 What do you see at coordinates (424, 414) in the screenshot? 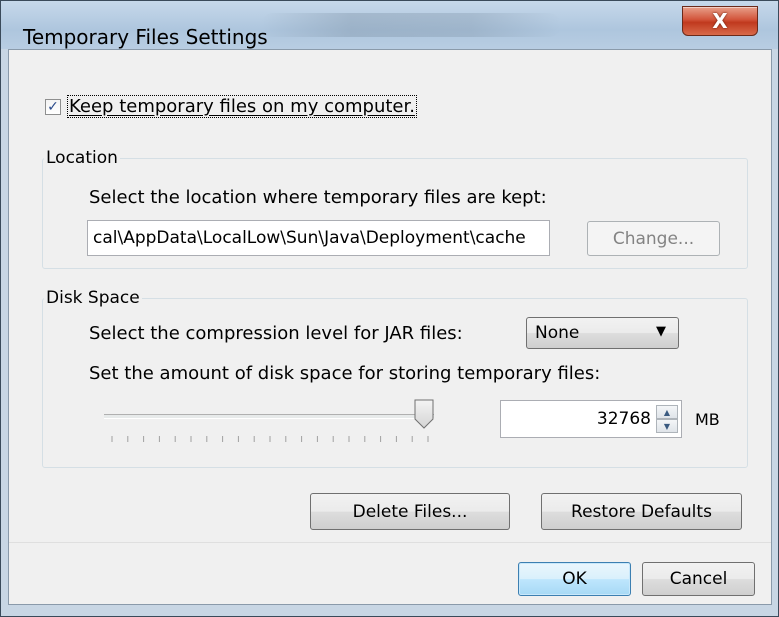
I see `disk-space-slider-thumb` at bounding box center [424, 414].